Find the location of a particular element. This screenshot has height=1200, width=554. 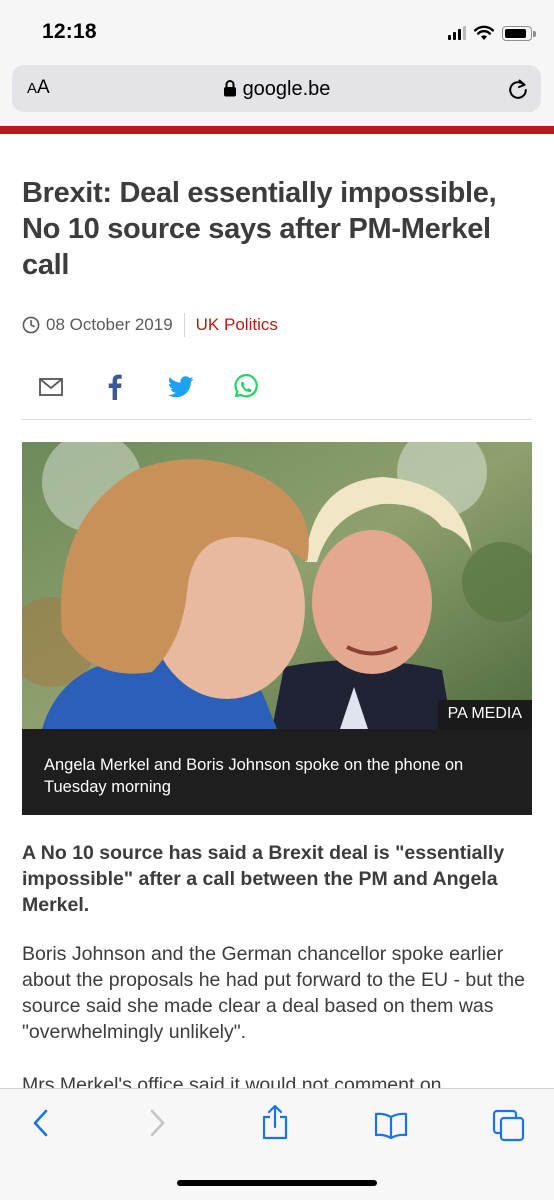

image-credit: PA MEDIA is located at coordinates (484, 714).